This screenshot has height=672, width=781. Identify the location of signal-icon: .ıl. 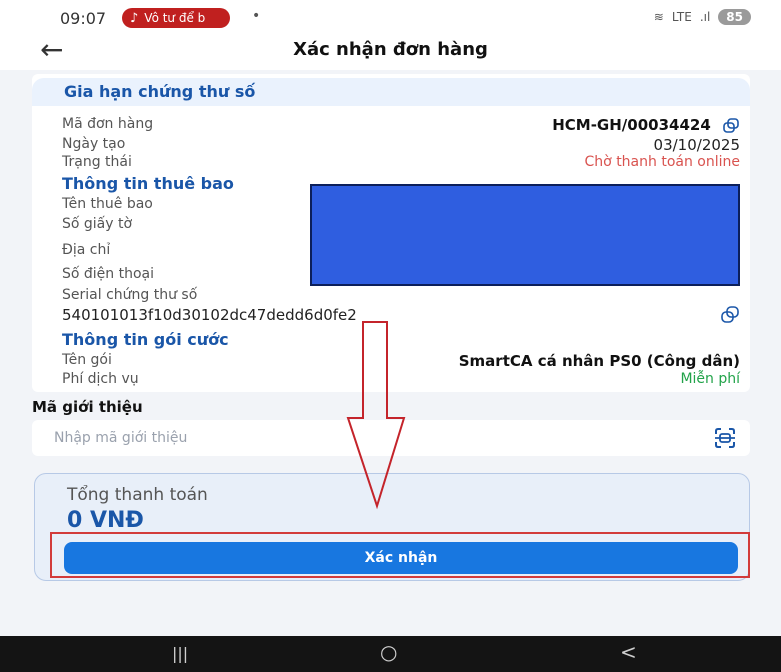
(705, 17).